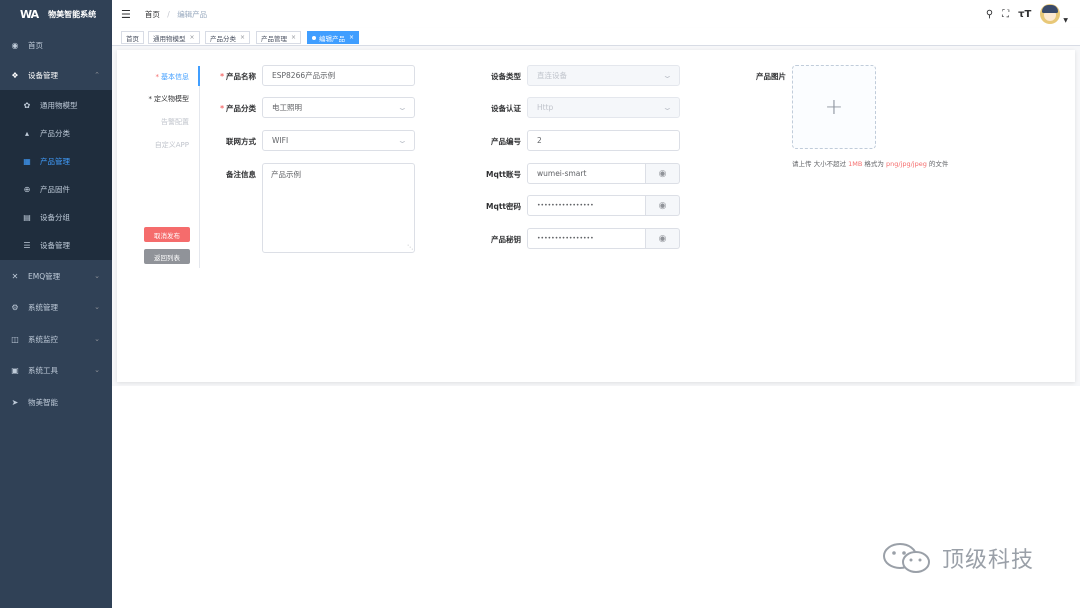 The image size is (1080, 608). Describe the element at coordinates (27, 245) in the screenshot. I see `list-icon: ☰` at that location.